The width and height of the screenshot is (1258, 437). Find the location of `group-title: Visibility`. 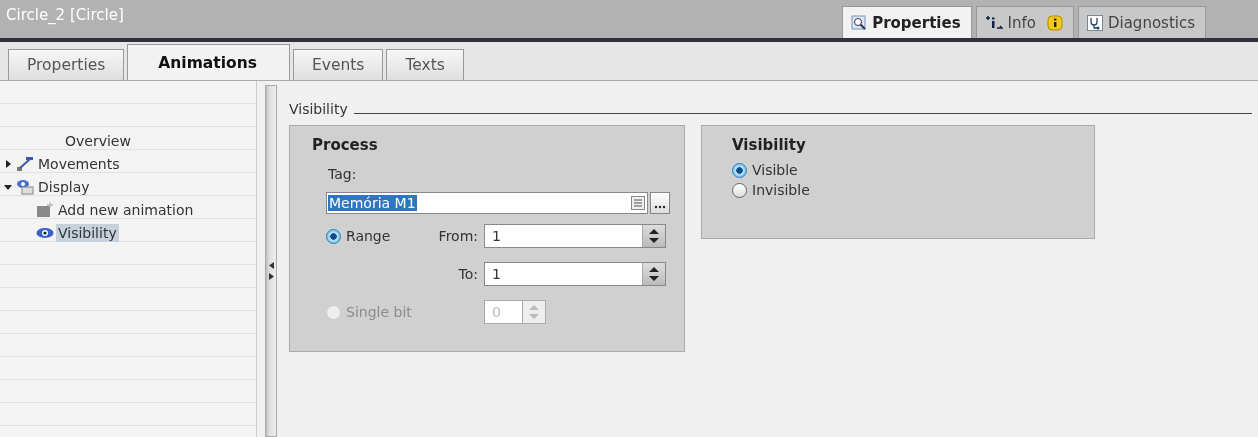

group-title: Visibility is located at coordinates (769, 145).